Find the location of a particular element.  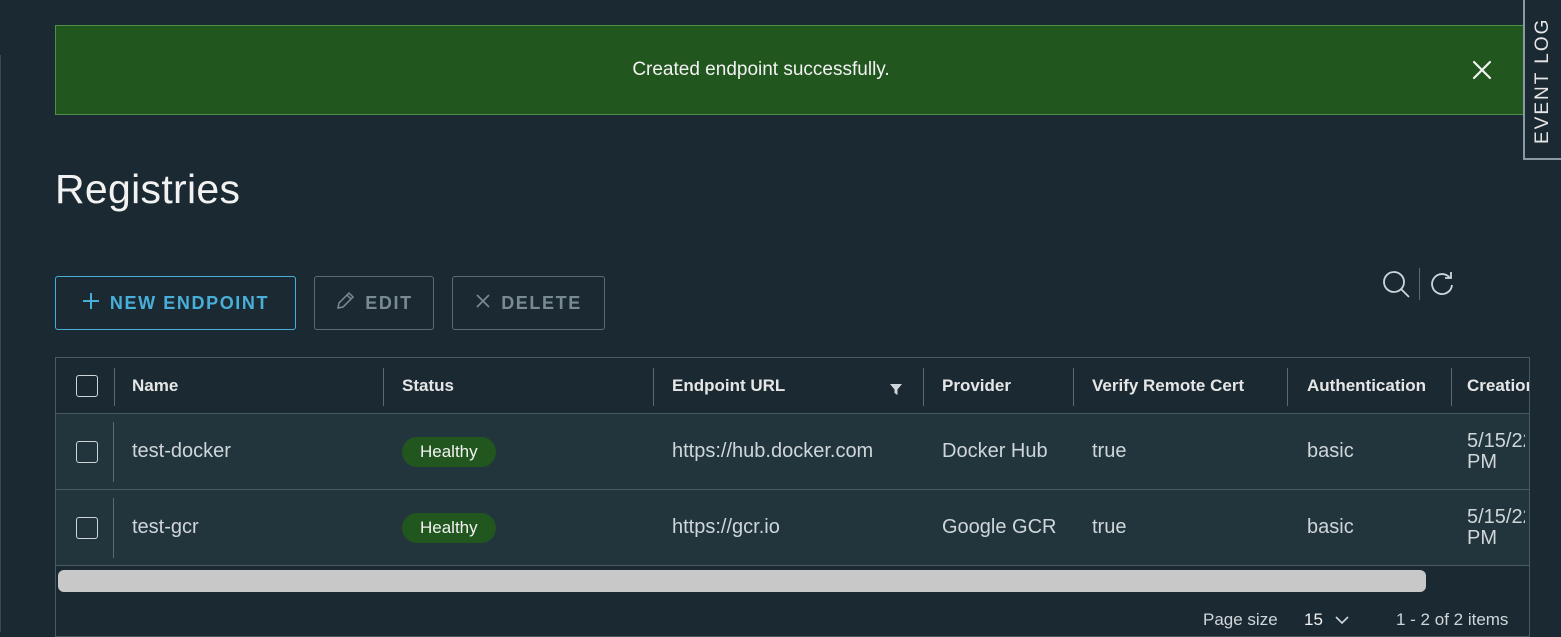

page-size-label: Page size is located at coordinates (1240, 619).